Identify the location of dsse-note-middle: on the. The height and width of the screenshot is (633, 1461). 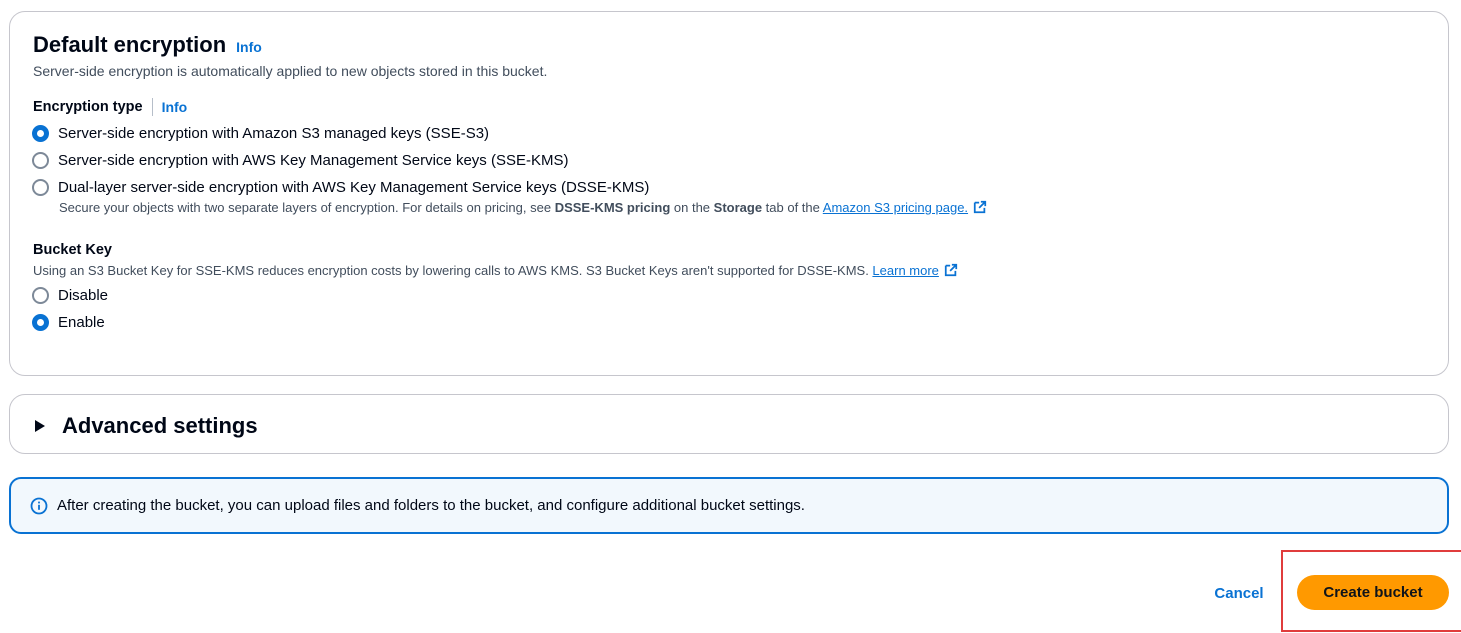
(692, 207).